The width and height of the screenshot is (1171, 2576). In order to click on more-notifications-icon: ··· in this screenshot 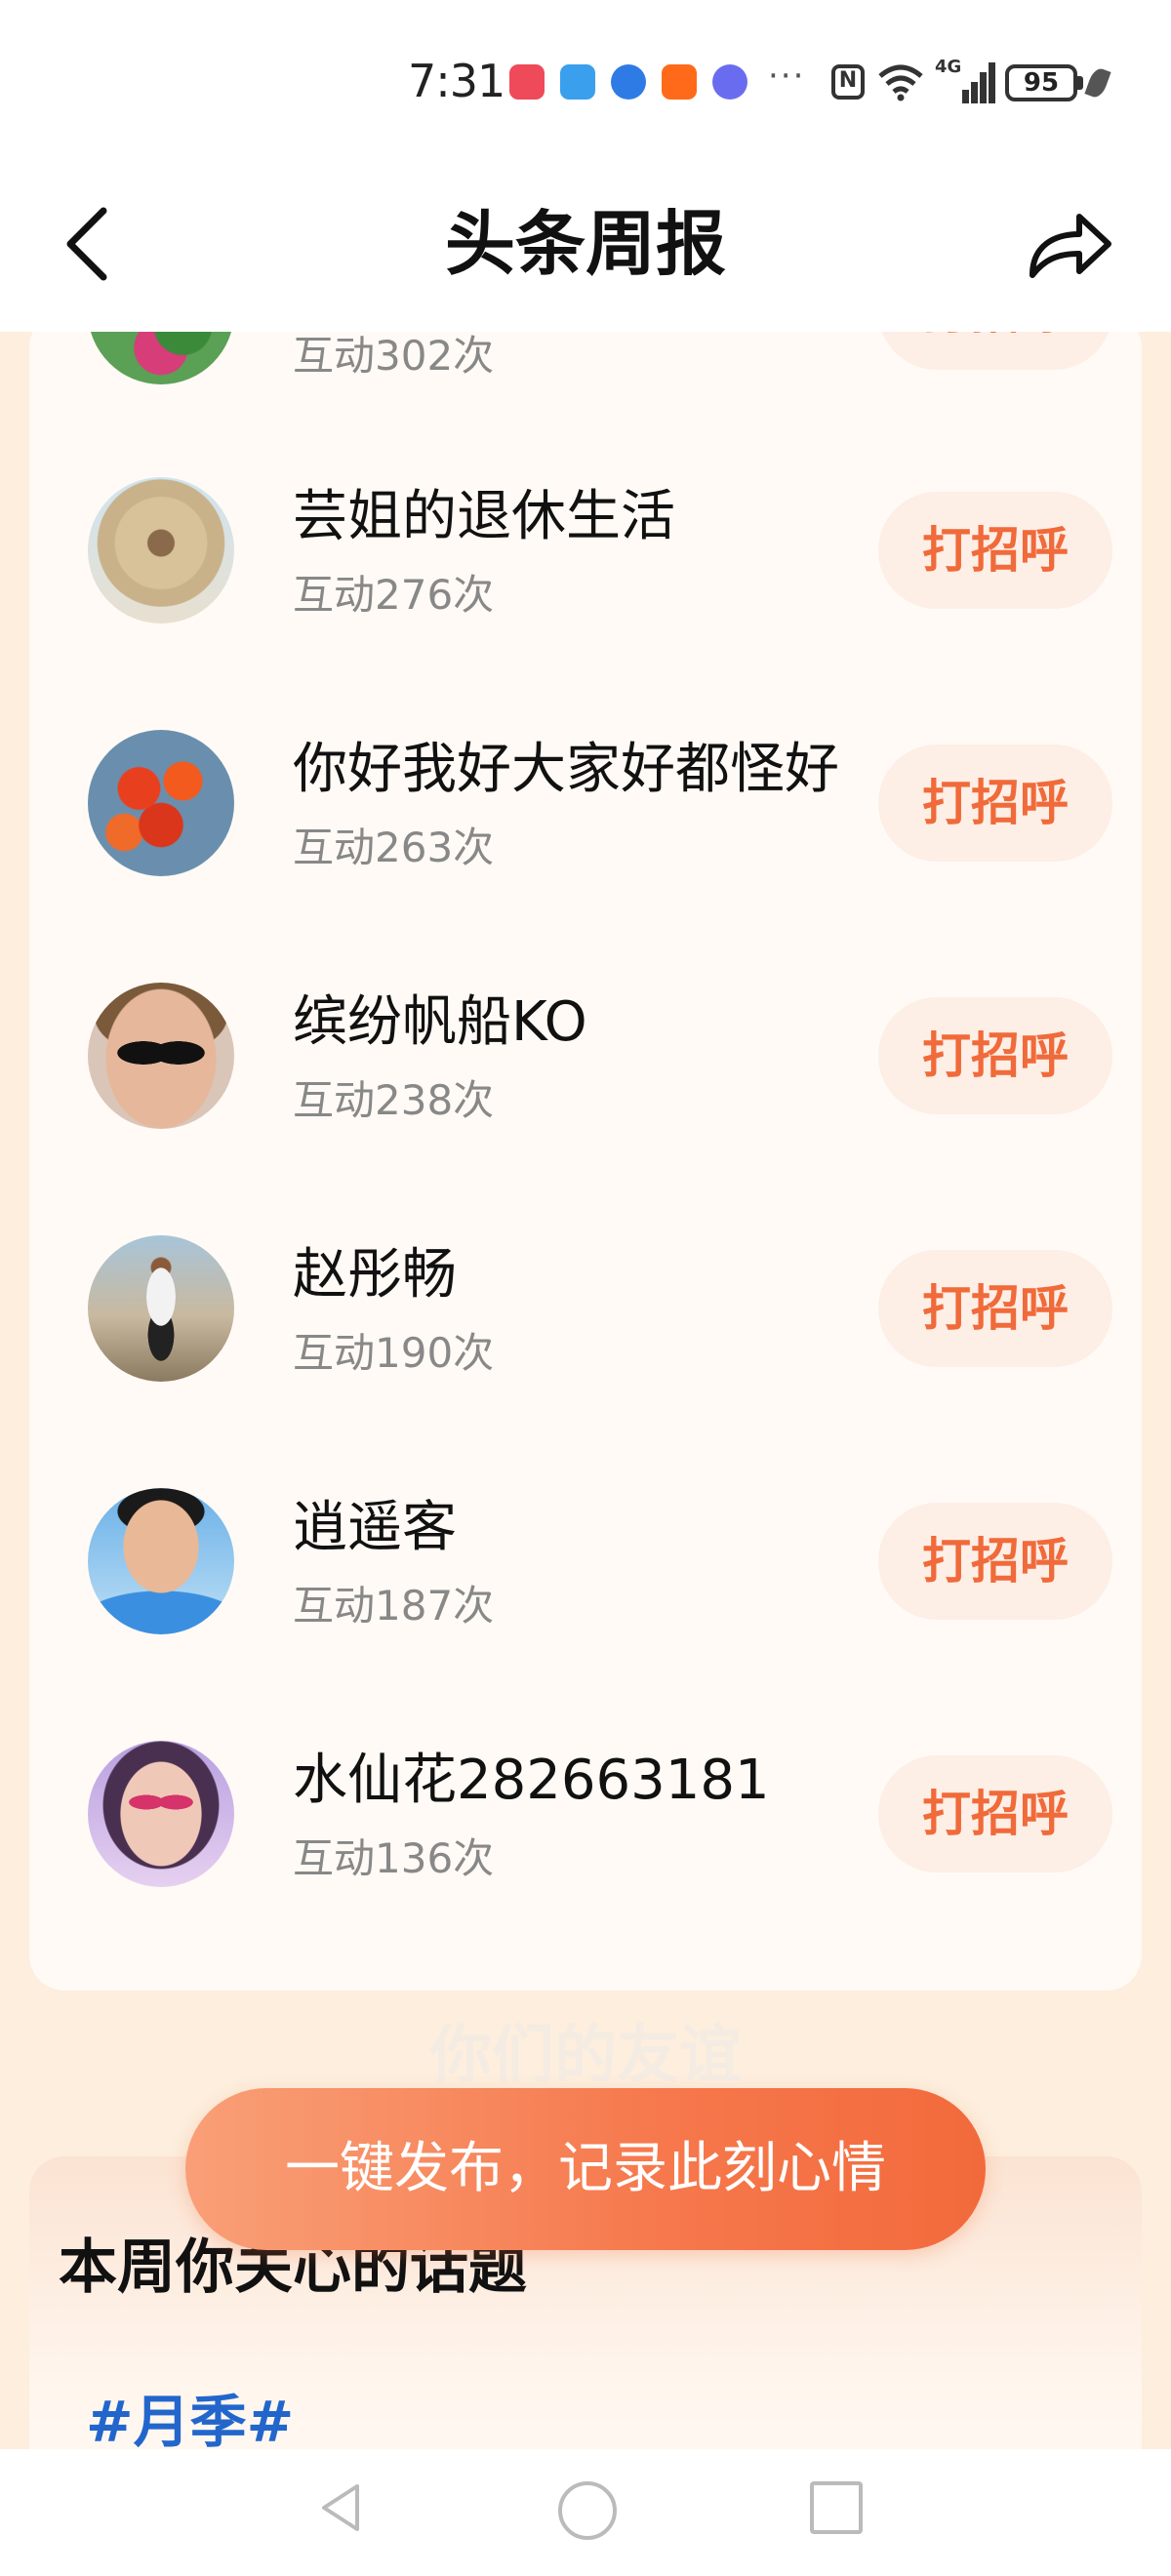, I will do `click(787, 76)`.